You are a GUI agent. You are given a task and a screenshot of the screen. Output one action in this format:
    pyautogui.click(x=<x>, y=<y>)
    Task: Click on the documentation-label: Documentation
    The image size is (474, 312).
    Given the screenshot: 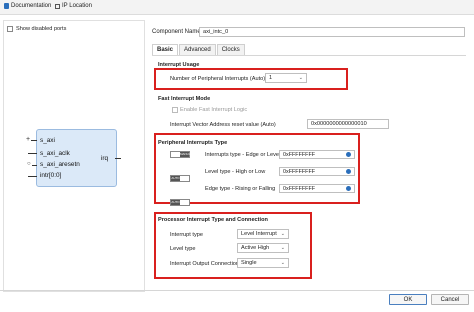 What is the action you would take?
    pyautogui.click(x=31, y=6)
    